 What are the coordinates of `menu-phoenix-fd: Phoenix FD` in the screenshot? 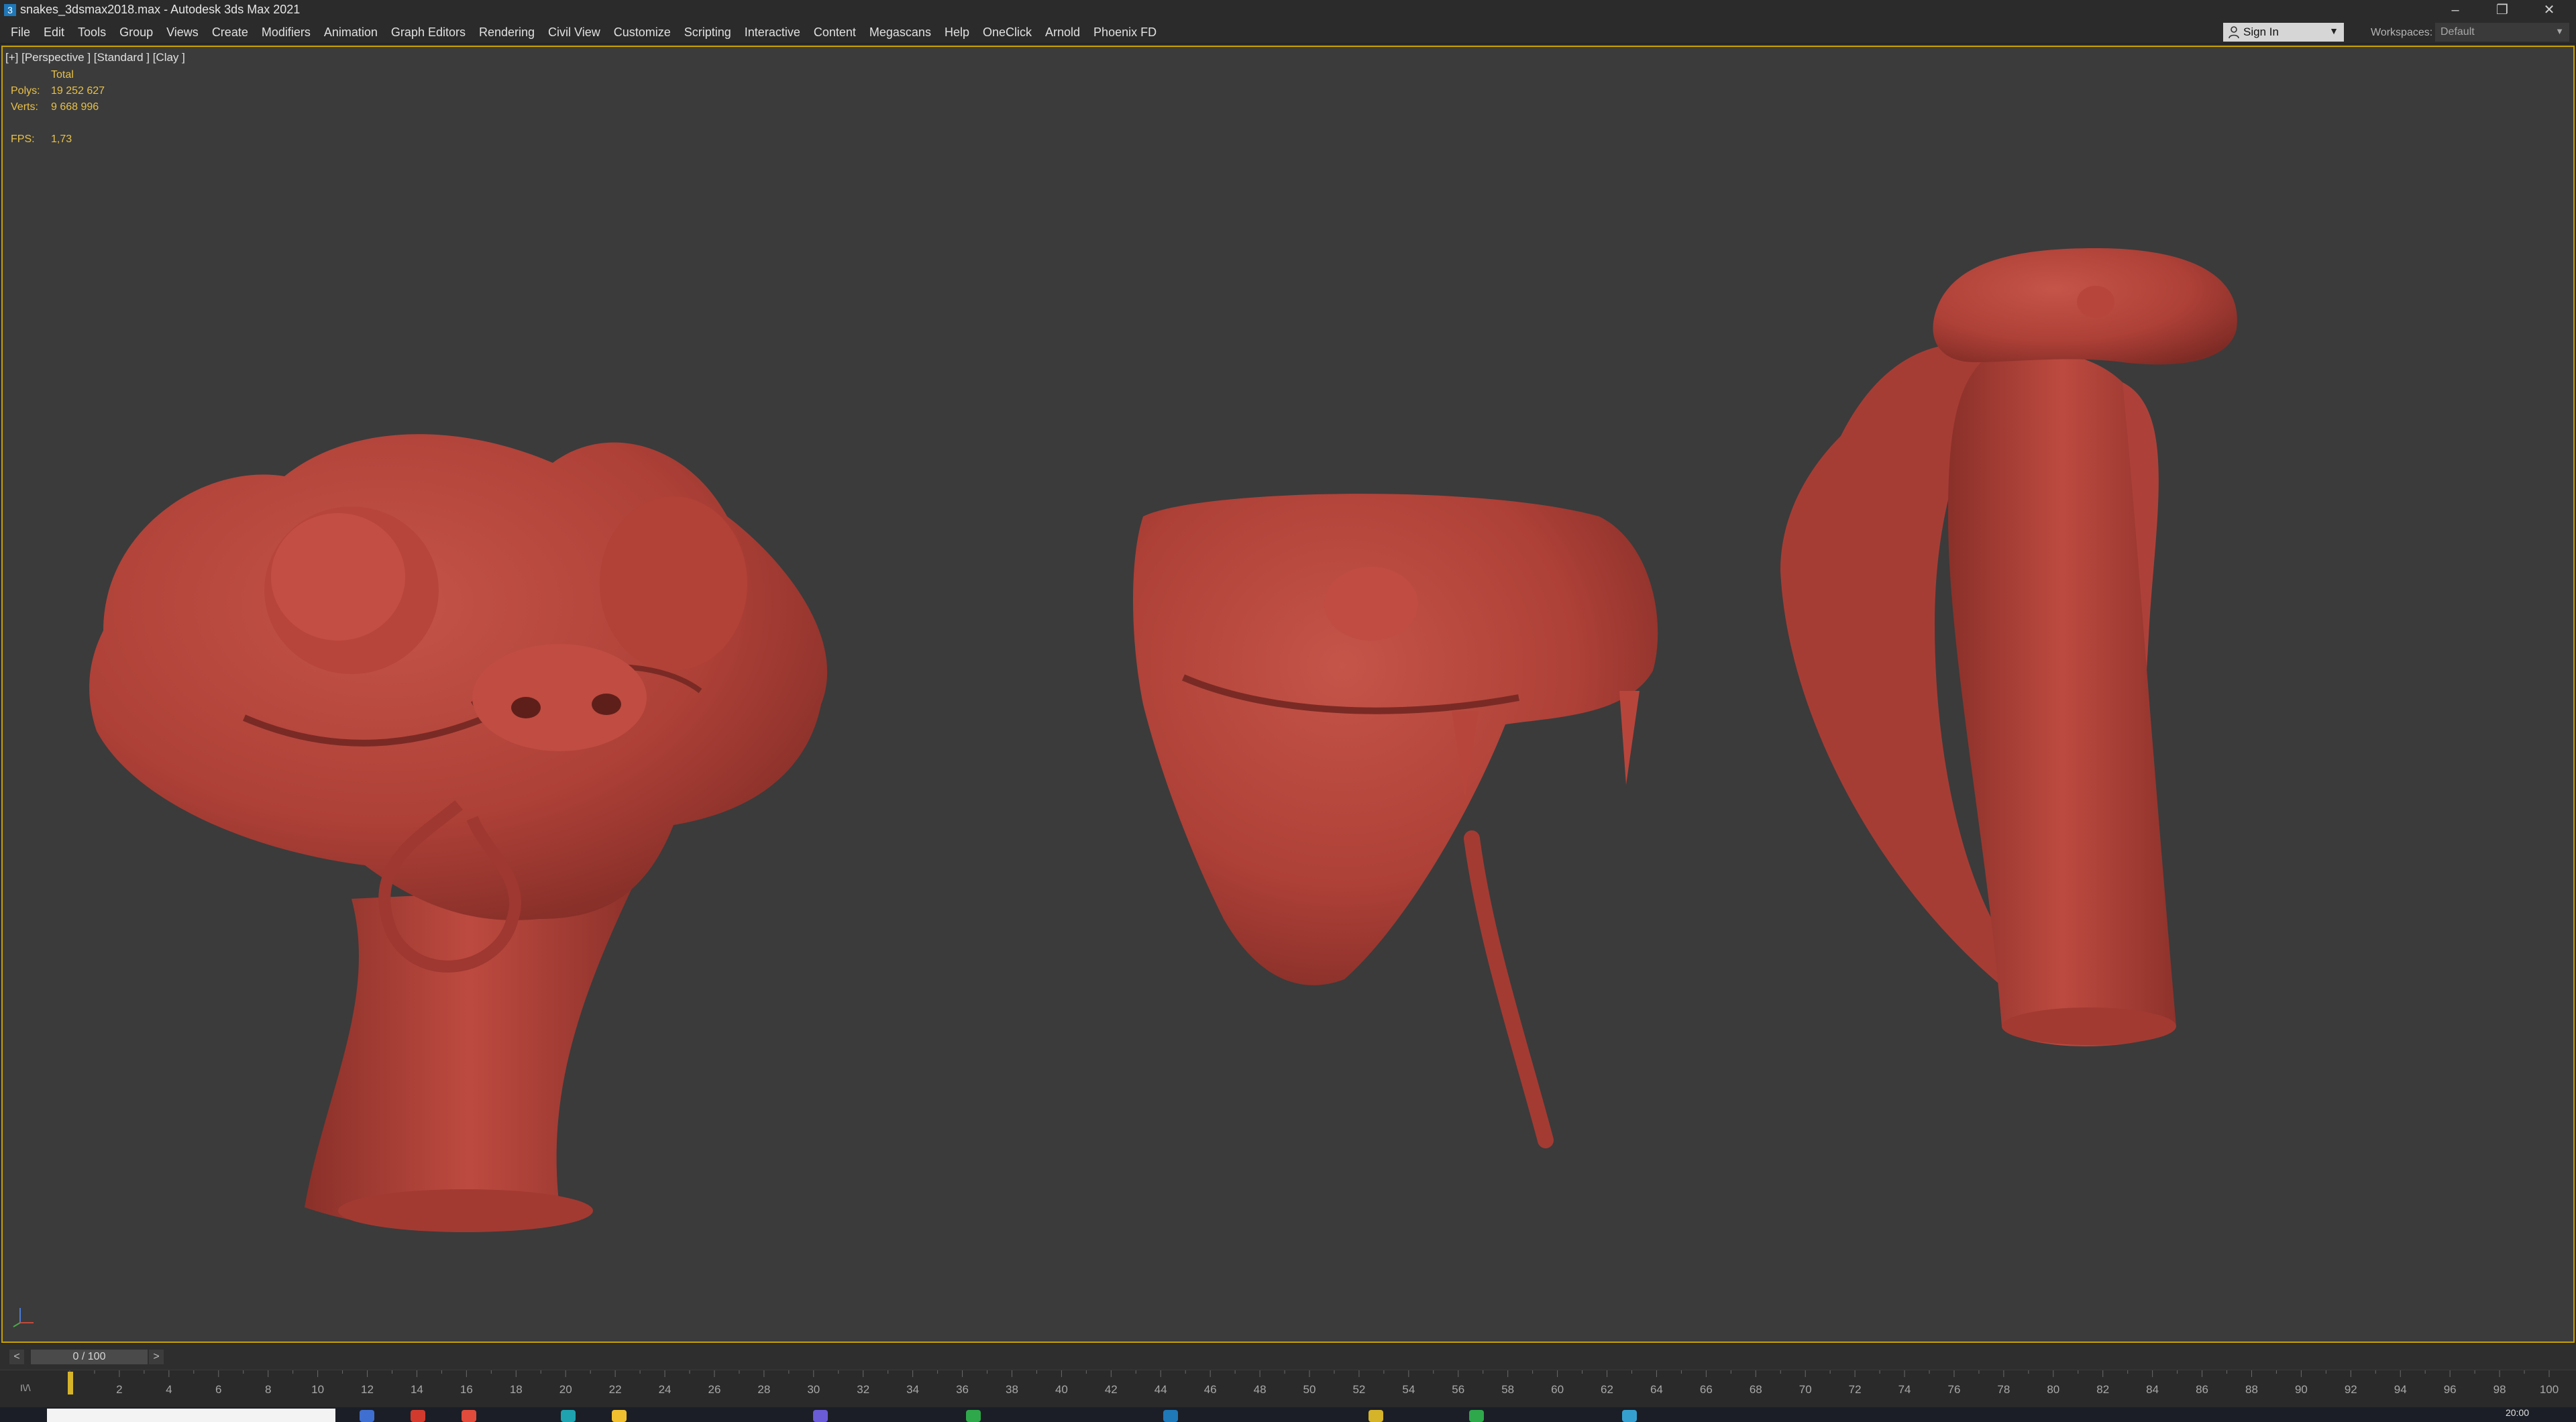 It's located at (1125, 32).